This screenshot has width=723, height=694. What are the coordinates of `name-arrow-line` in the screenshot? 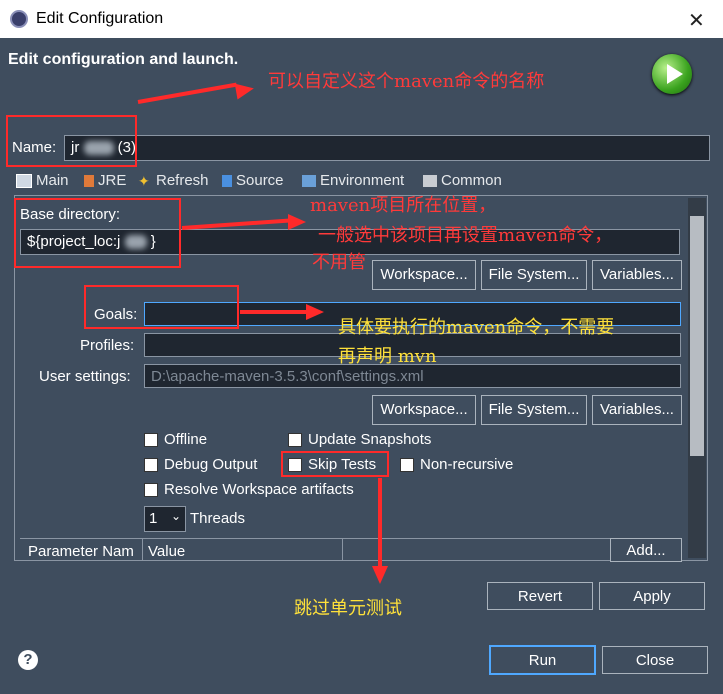 It's located at (187, 93).